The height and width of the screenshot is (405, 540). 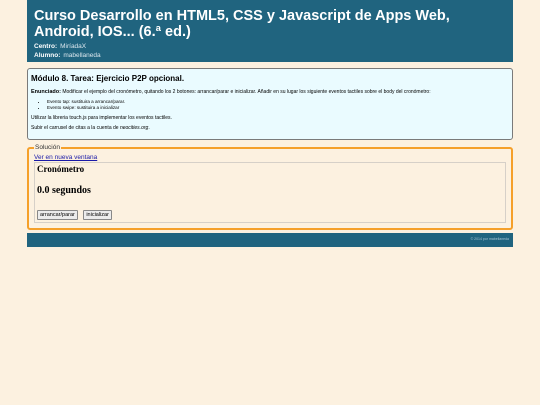 I want to click on student-line: Alumno: mabellaneda, so click(x=270, y=55).